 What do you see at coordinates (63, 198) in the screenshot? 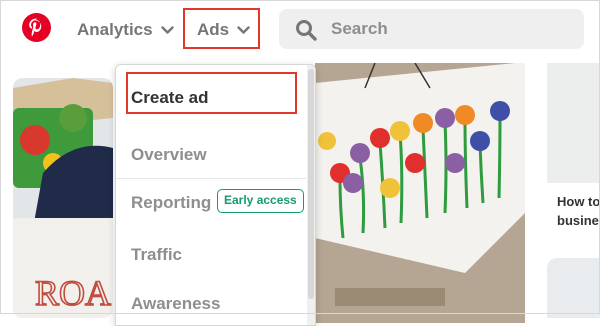
I see `pin-lunchbox-image: ROA` at bounding box center [63, 198].